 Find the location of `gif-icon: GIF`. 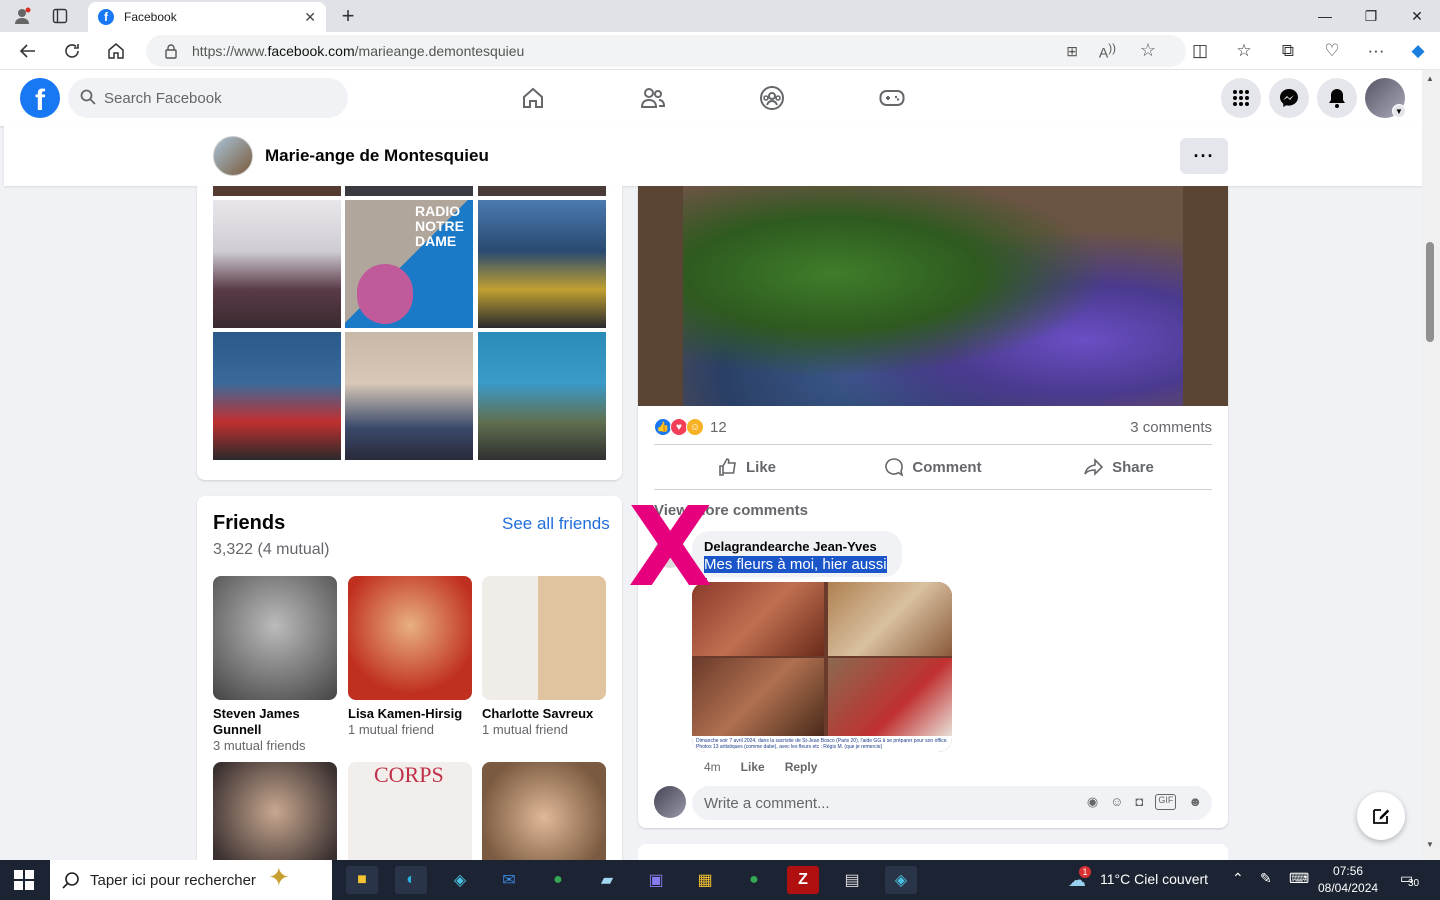

gif-icon: GIF is located at coordinates (1166, 802).